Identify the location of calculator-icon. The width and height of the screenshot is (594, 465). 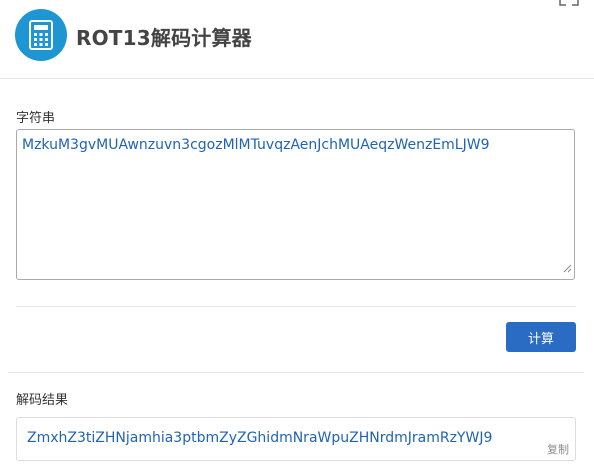
(41, 35).